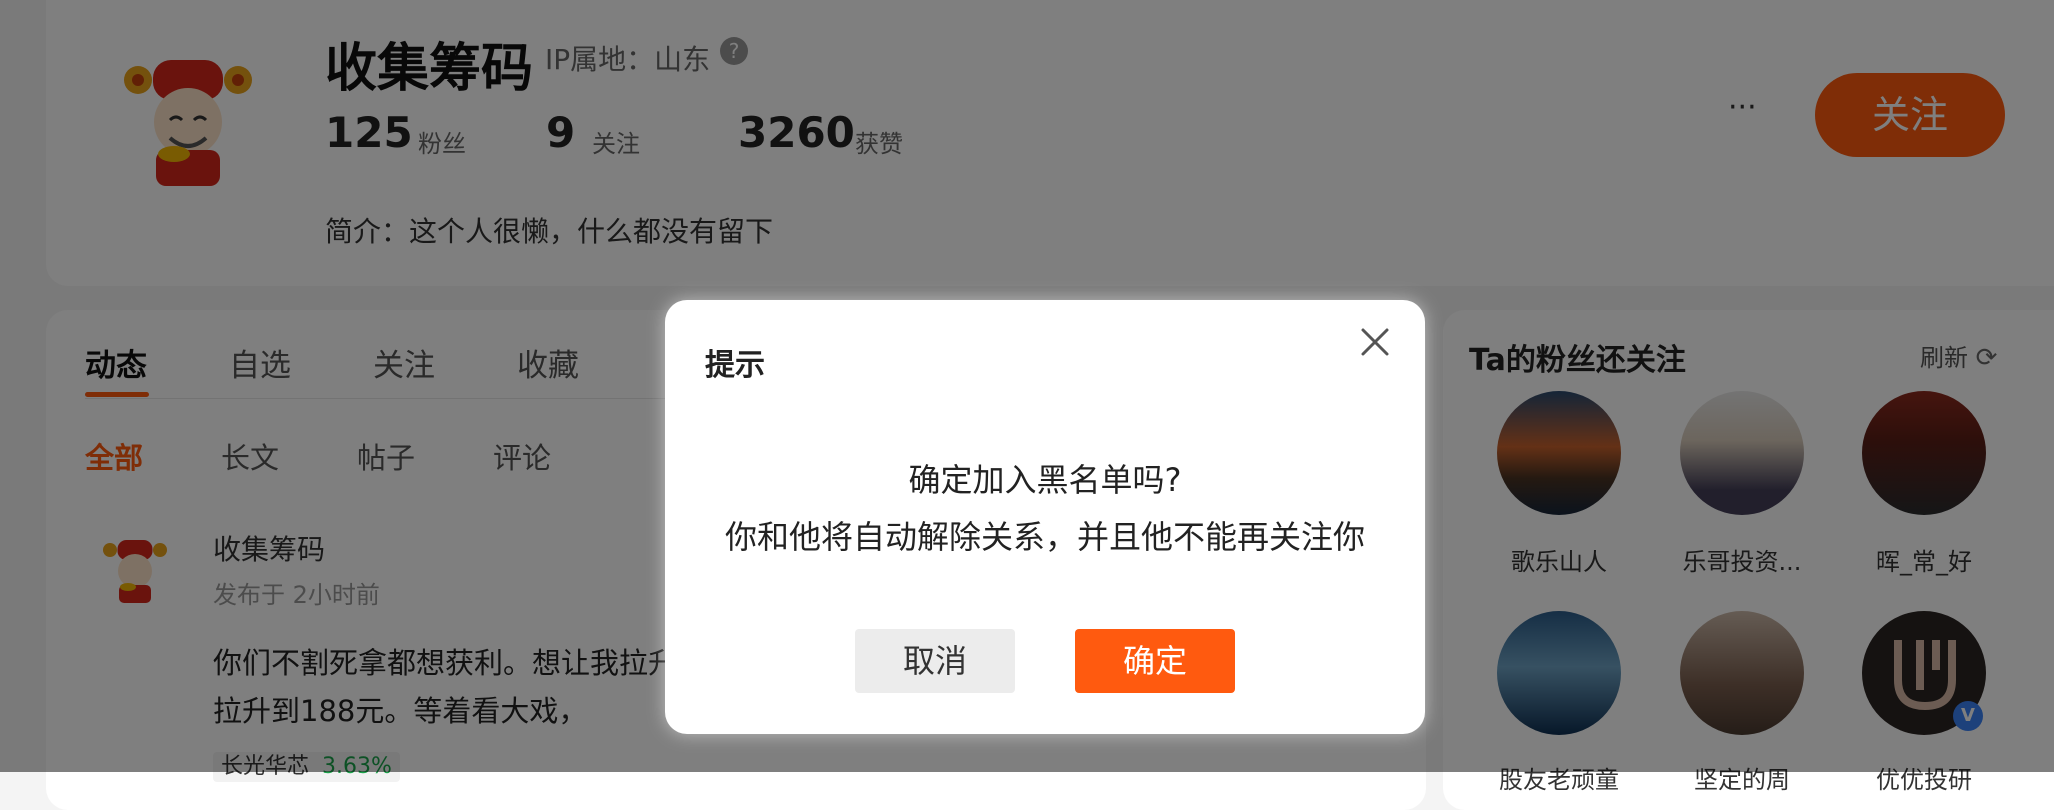 The height and width of the screenshot is (810, 2054). I want to click on close-icon, so click(1375, 342).